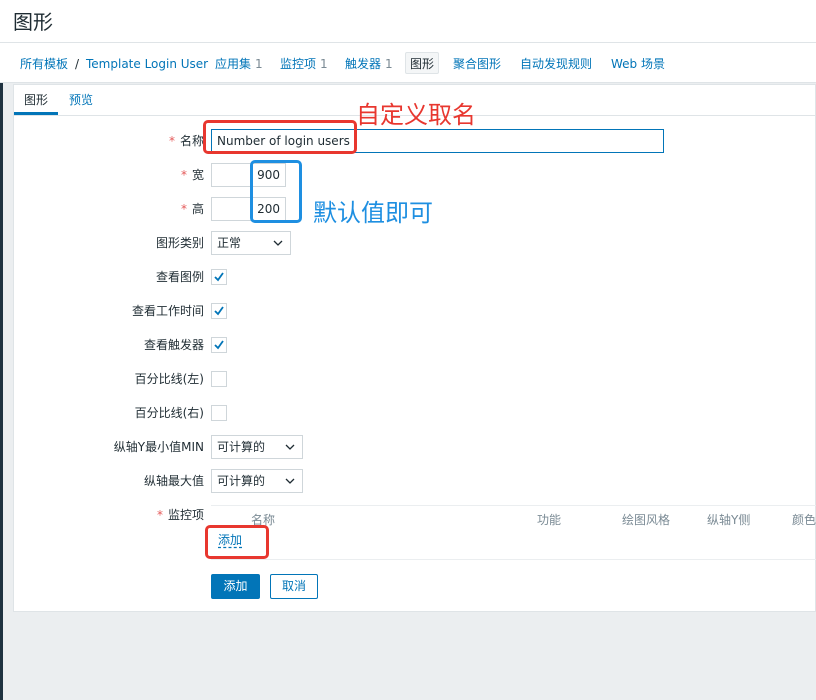  Describe the element at coordinates (158, 447) in the screenshot. I see `ymin-label: 纵轴Y最小值MIN` at that location.